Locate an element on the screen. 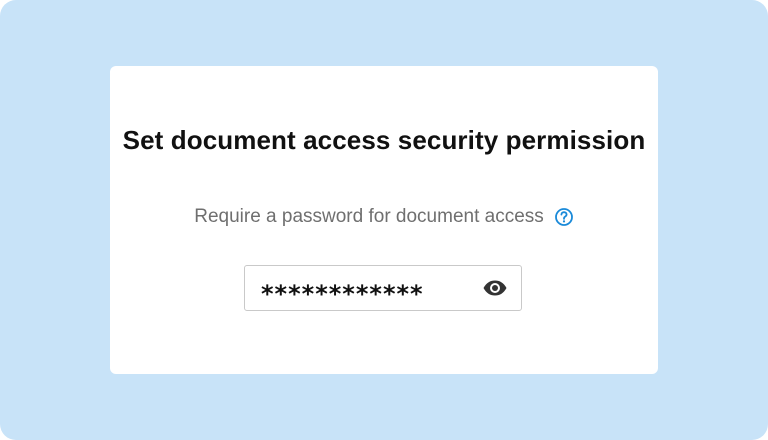  eye-icon is located at coordinates (495, 288).